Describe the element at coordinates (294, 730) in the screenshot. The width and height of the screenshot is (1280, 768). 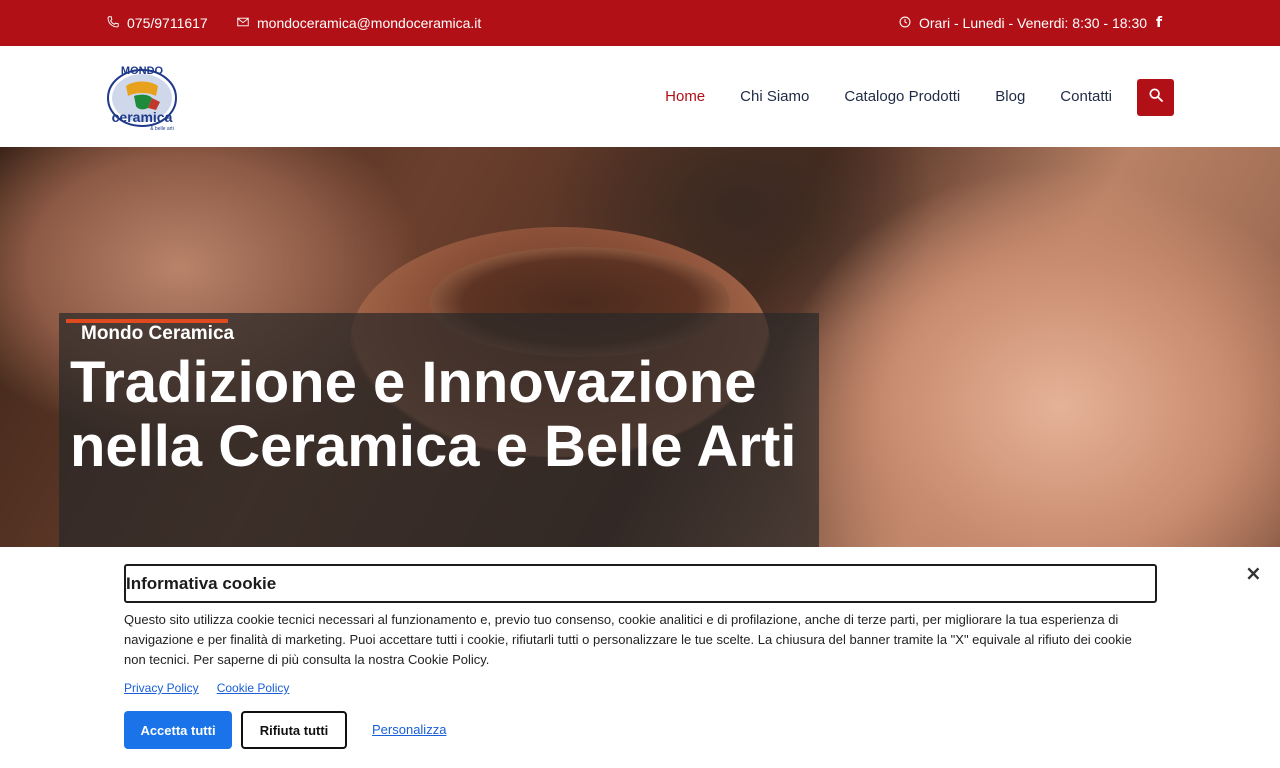
I see `reject-all-button: Rifiuta tutti` at that location.